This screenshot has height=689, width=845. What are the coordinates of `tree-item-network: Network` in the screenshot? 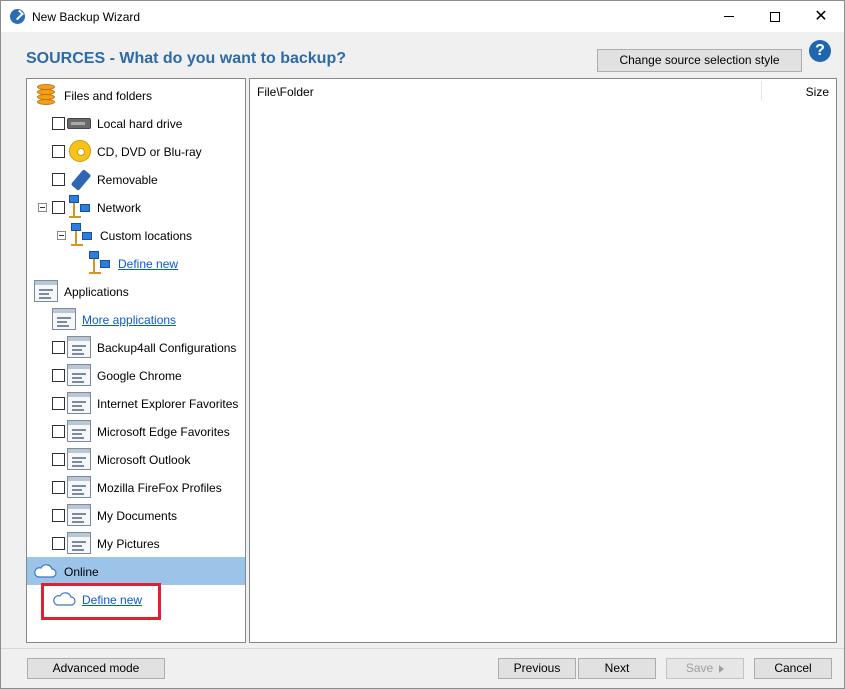 It's located at (136, 207).